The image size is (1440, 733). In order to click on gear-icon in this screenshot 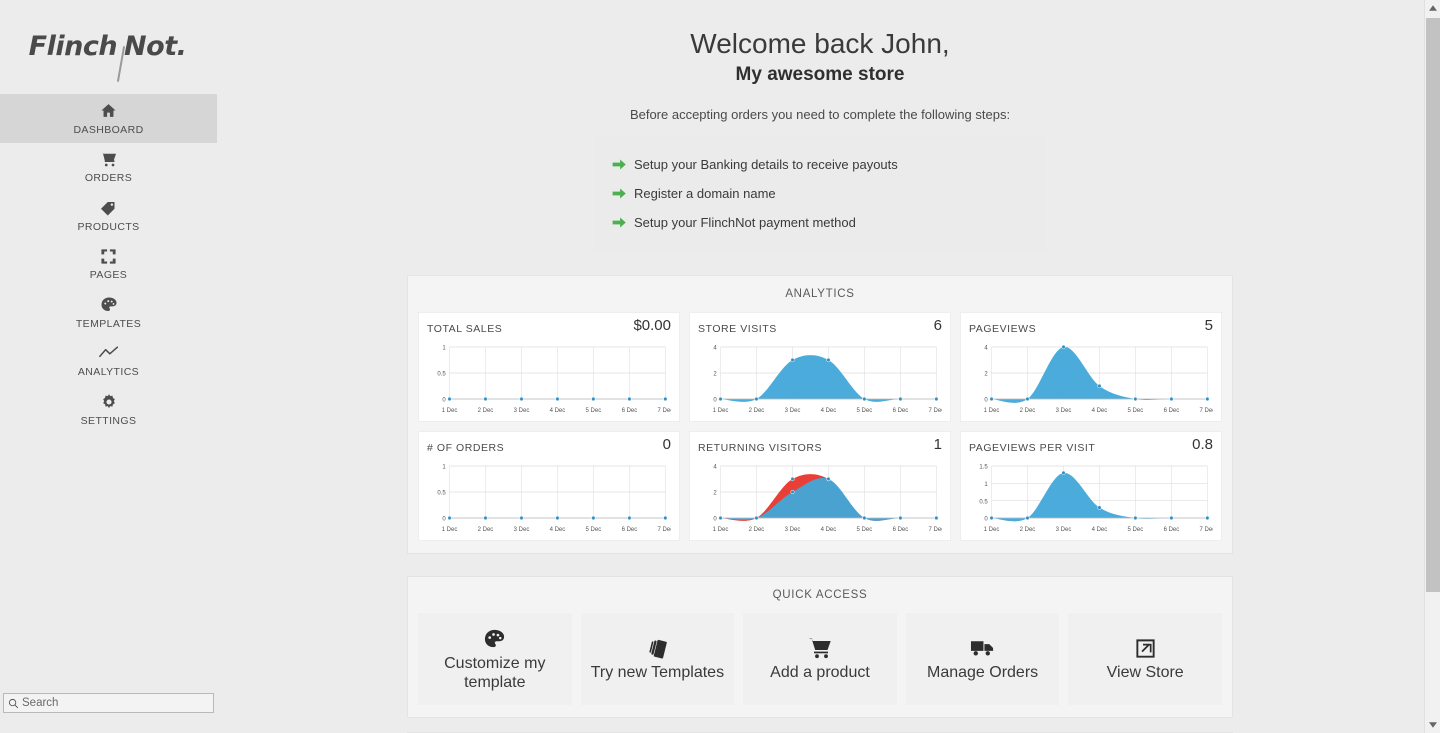, I will do `click(109, 402)`.